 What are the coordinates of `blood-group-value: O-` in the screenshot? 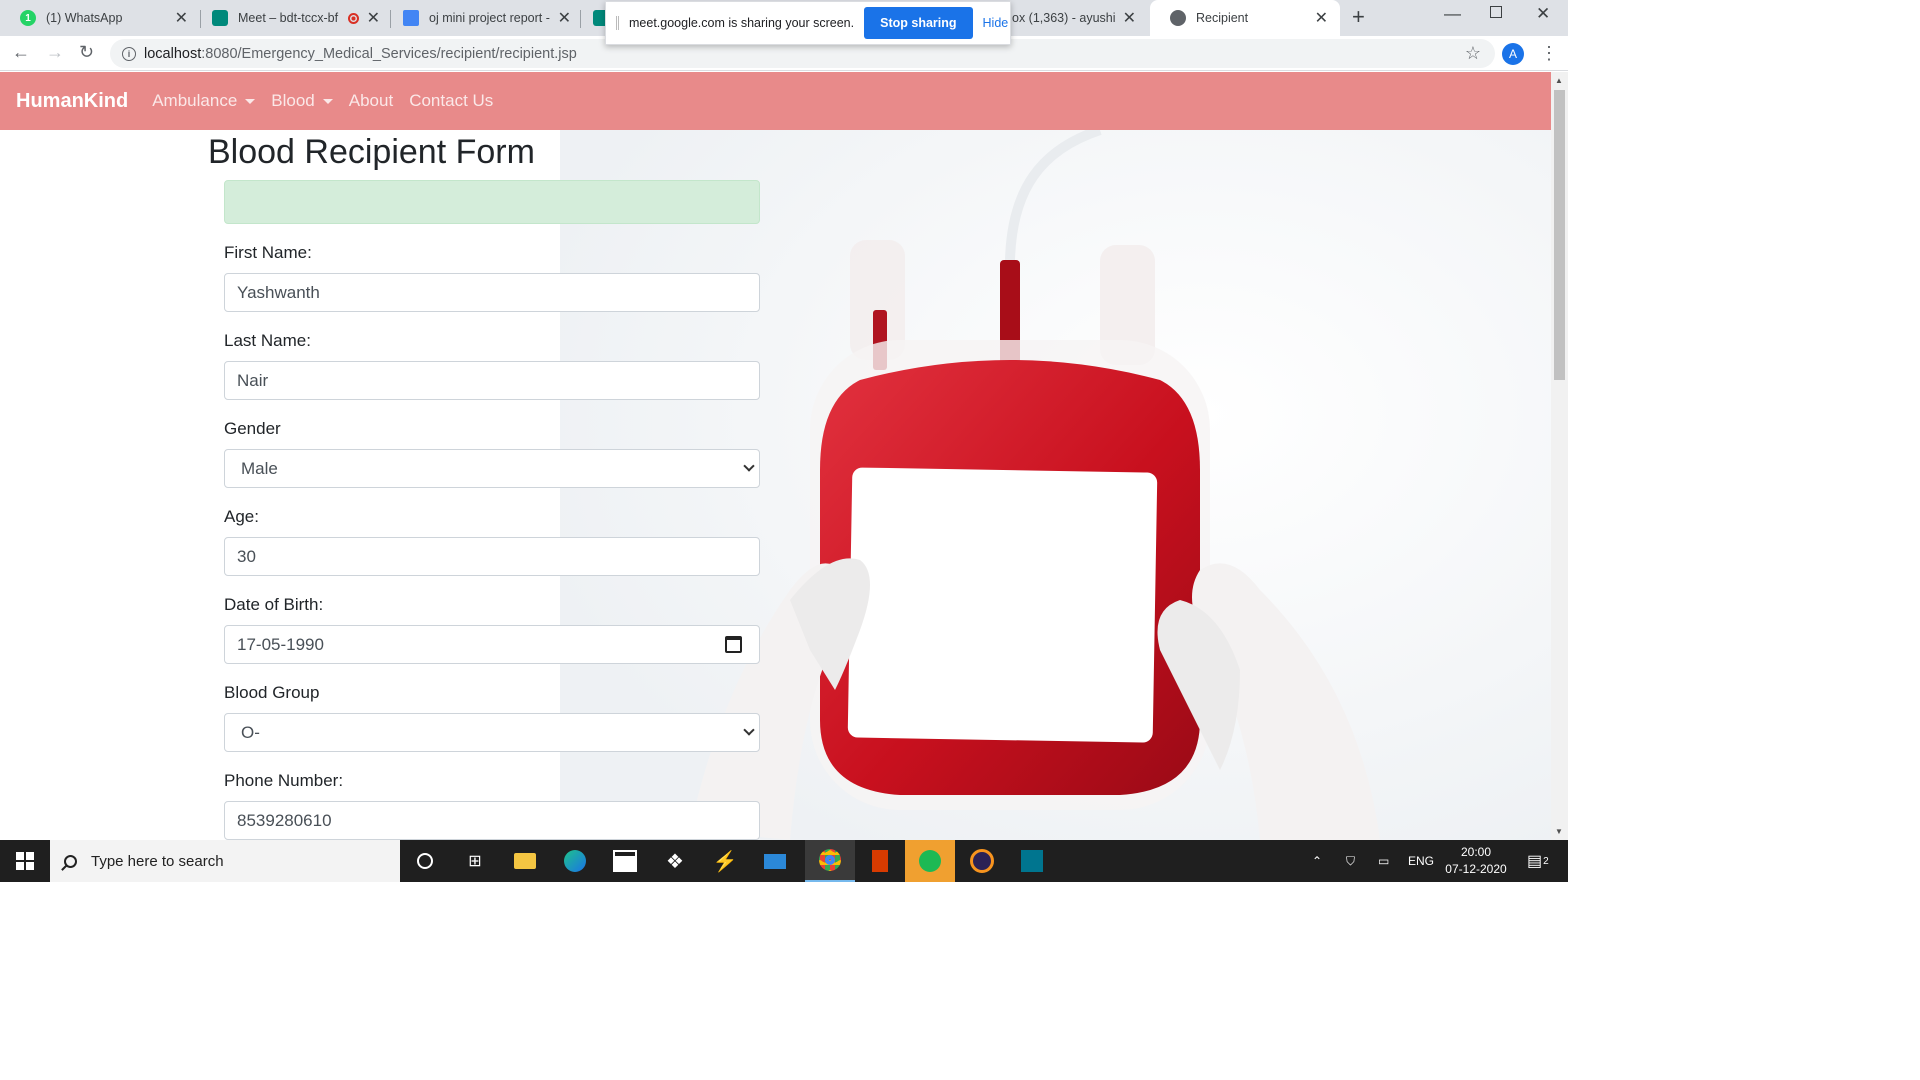 It's located at (250, 732).